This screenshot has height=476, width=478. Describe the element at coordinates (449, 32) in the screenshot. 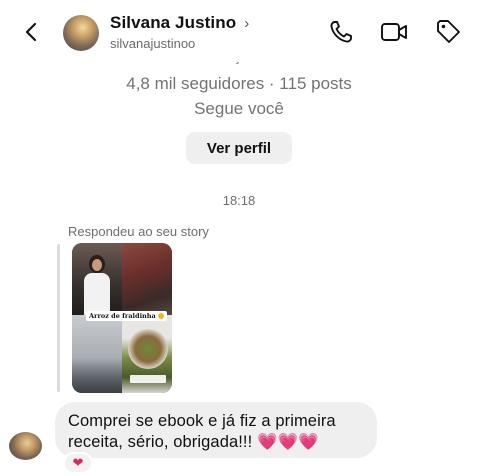

I see `tag-icon` at that location.